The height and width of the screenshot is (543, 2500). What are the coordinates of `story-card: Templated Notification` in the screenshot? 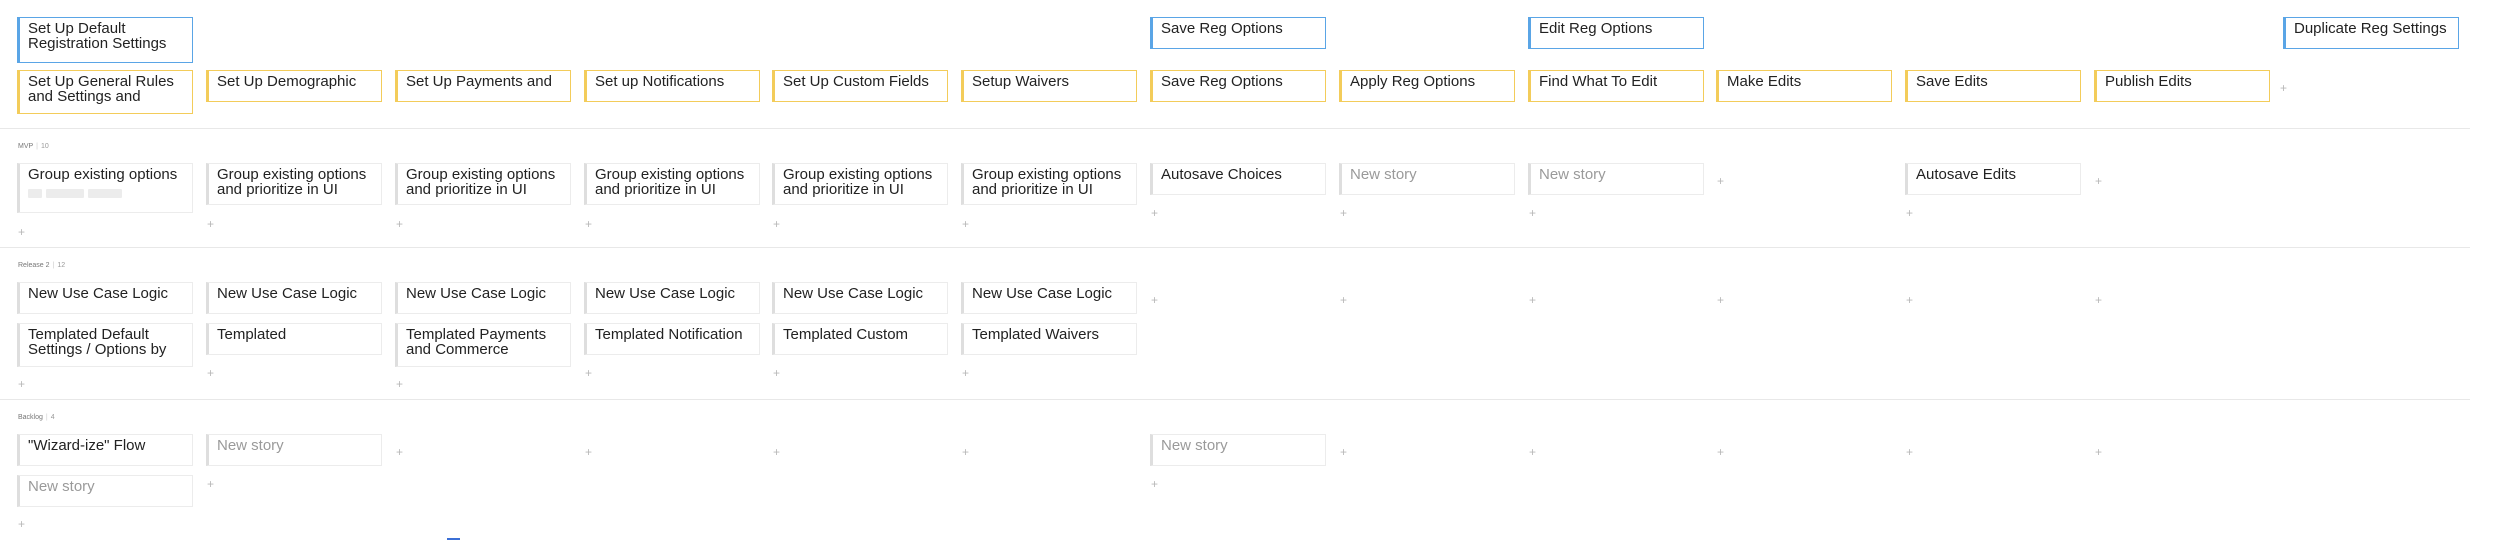 It's located at (672, 339).